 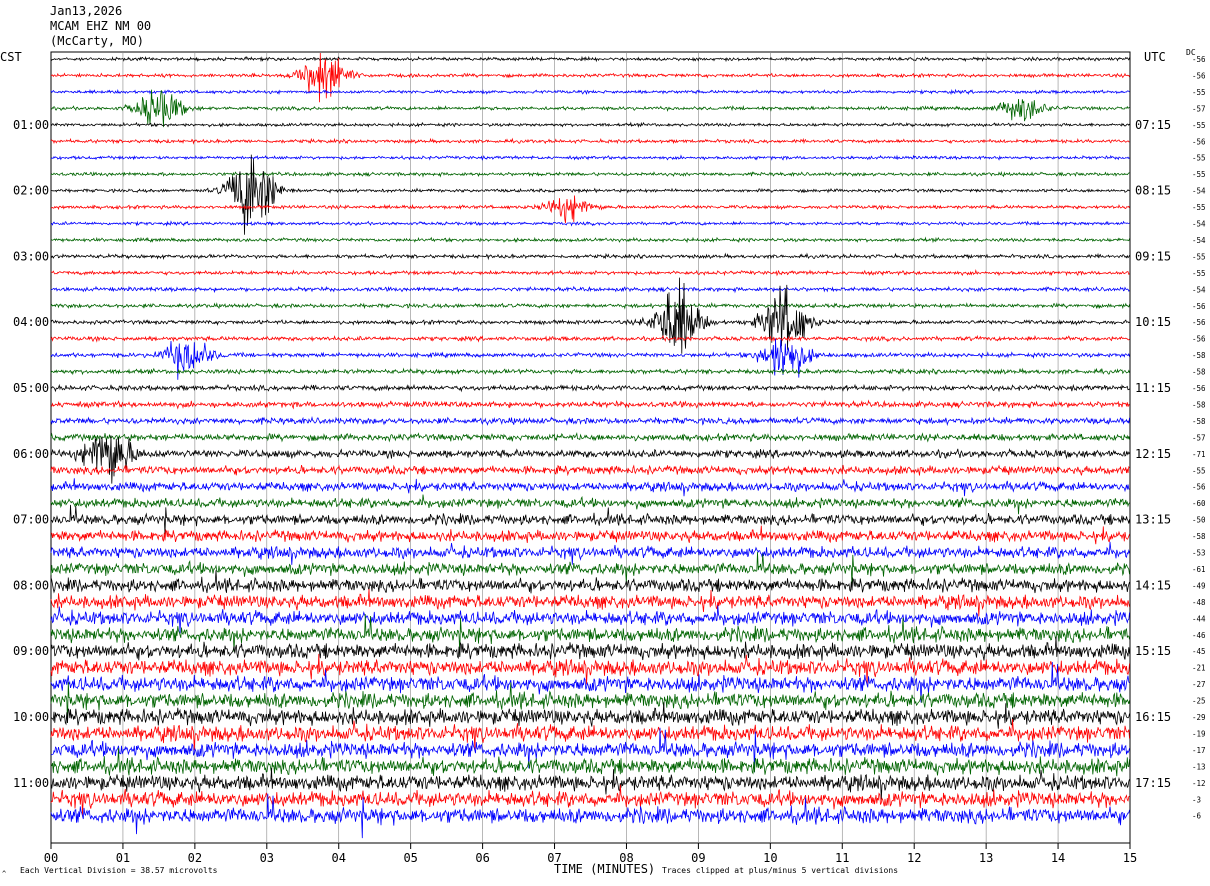 What do you see at coordinates (31, 585) in the screenshot?
I see `left-hour-label: 08:00` at bounding box center [31, 585].